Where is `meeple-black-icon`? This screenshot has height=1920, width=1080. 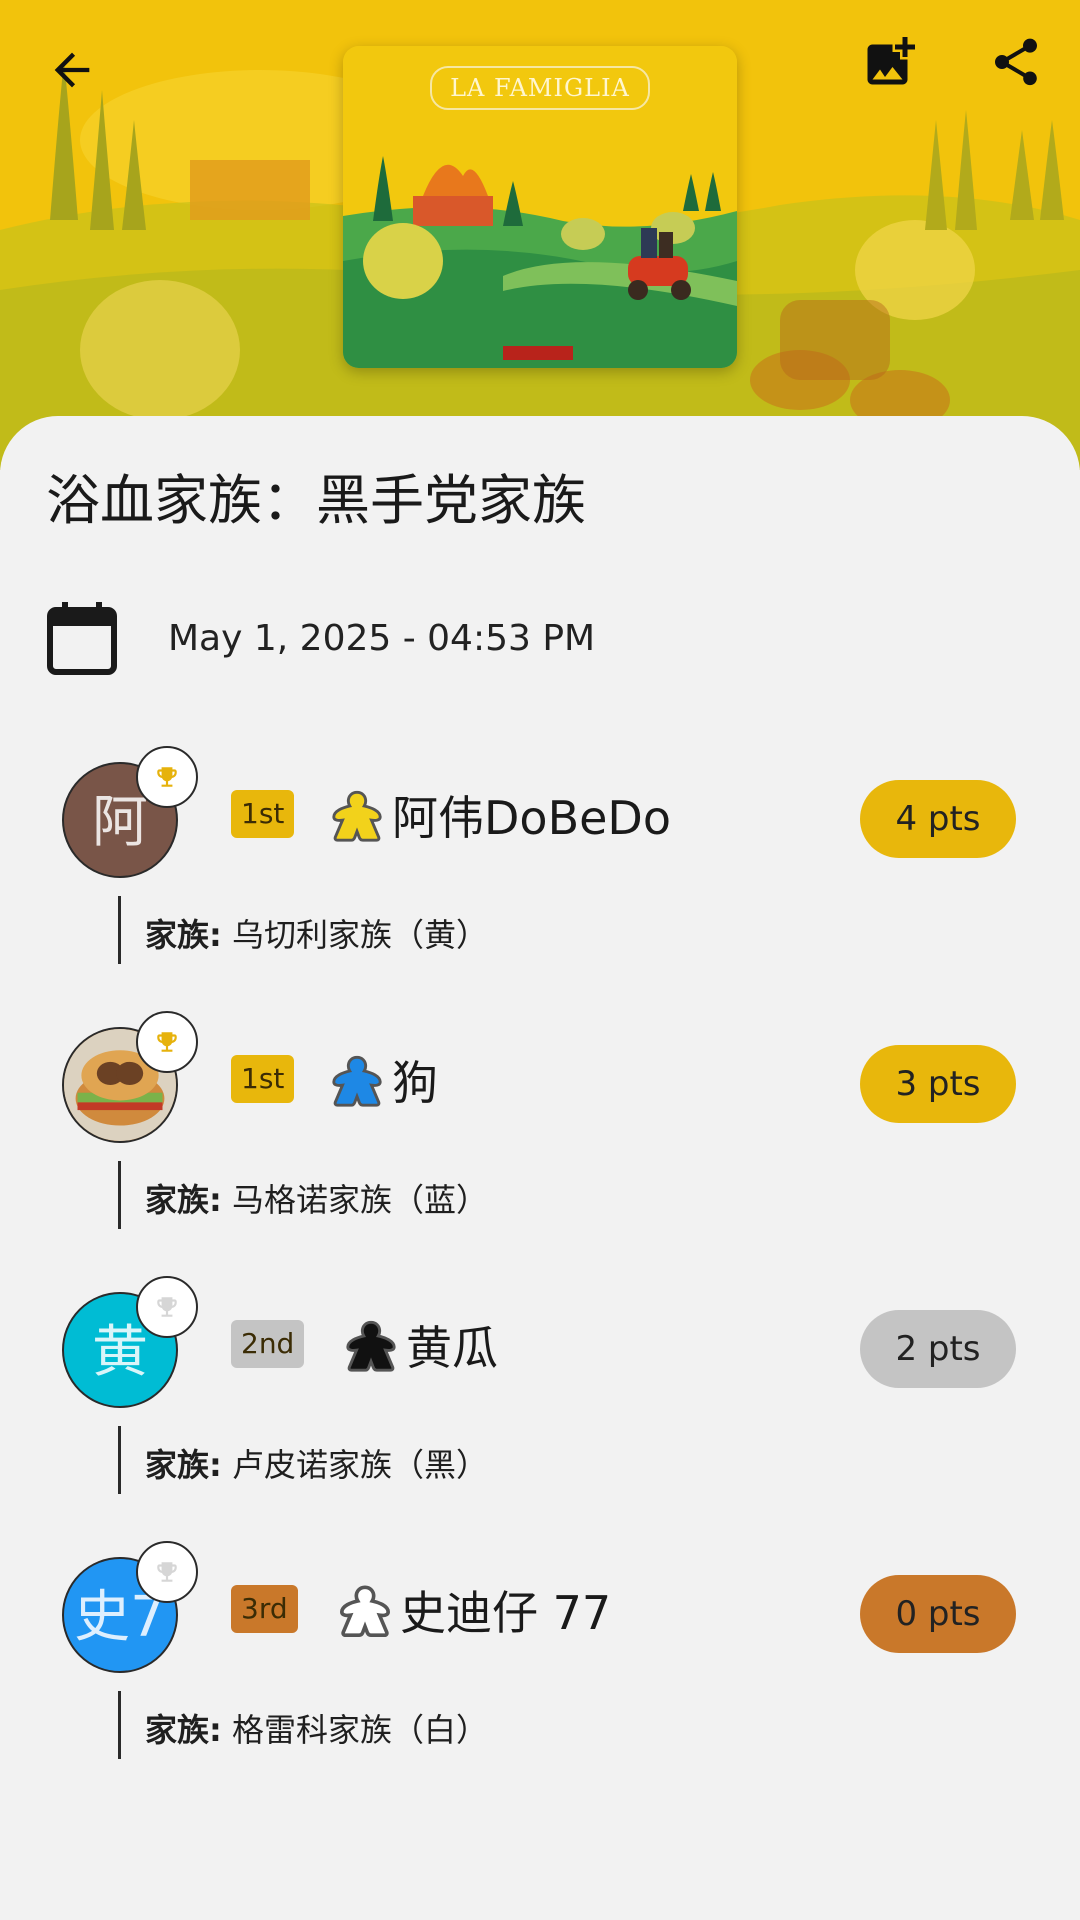
meeple-black-icon is located at coordinates (371, 1346).